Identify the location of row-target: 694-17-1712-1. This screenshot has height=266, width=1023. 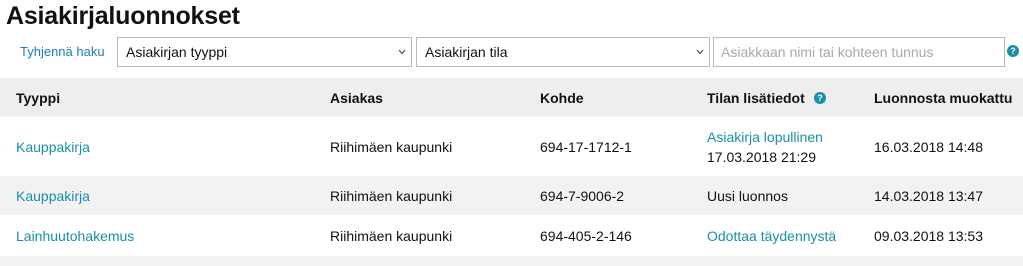
(586, 146).